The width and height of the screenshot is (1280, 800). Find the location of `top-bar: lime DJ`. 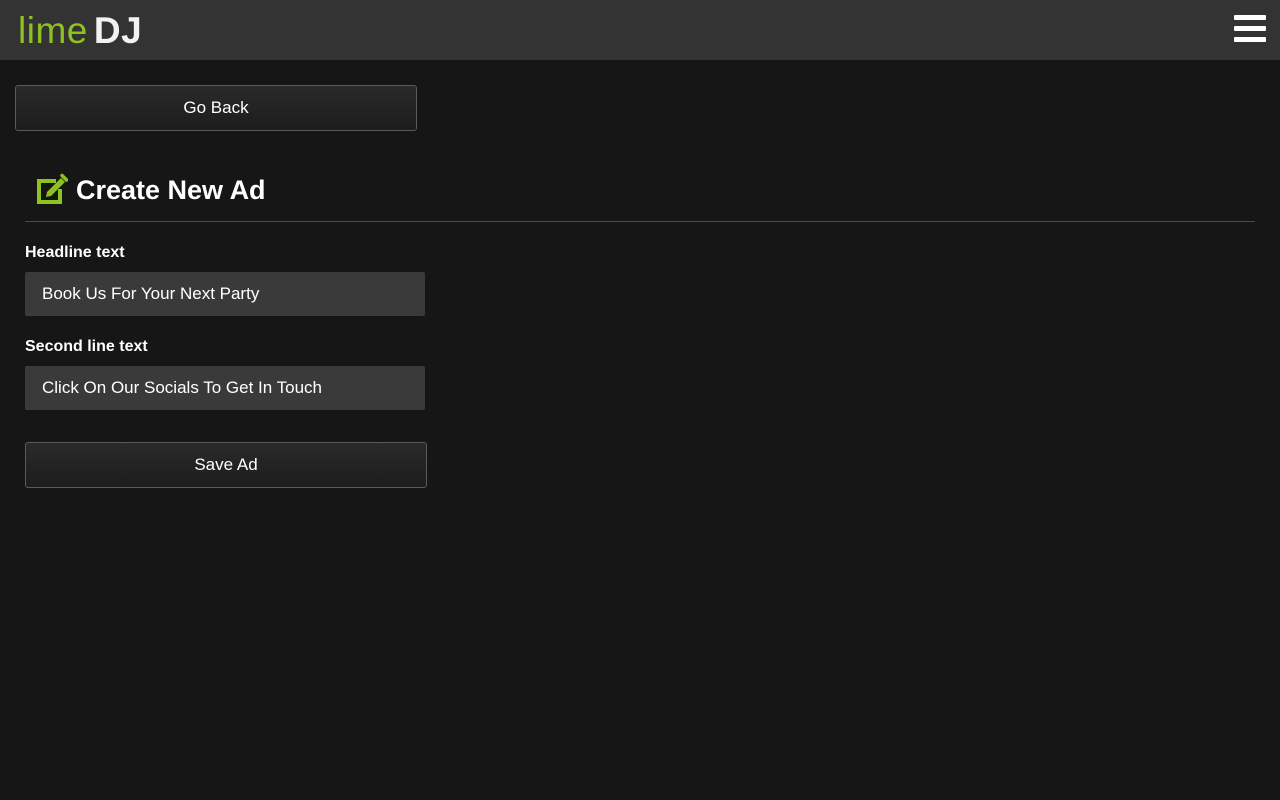

top-bar: lime DJ is located at coordinates (640, 30).